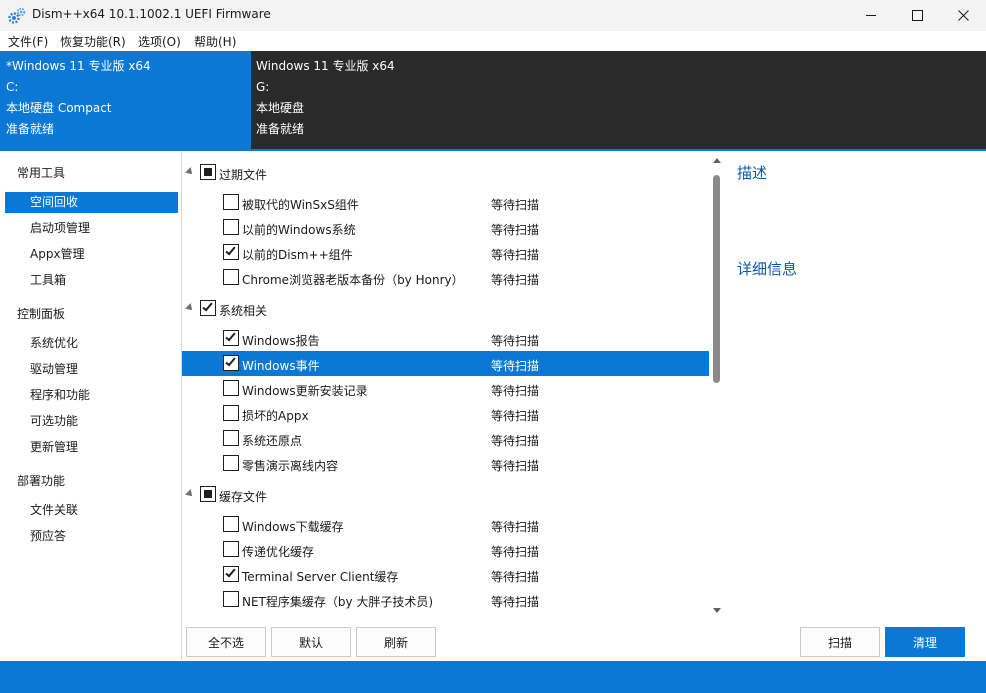 This screenshot has width=986, height=693. I want to click on list-item: Windows更新安装记录 等待扫描, so click(445, 388).